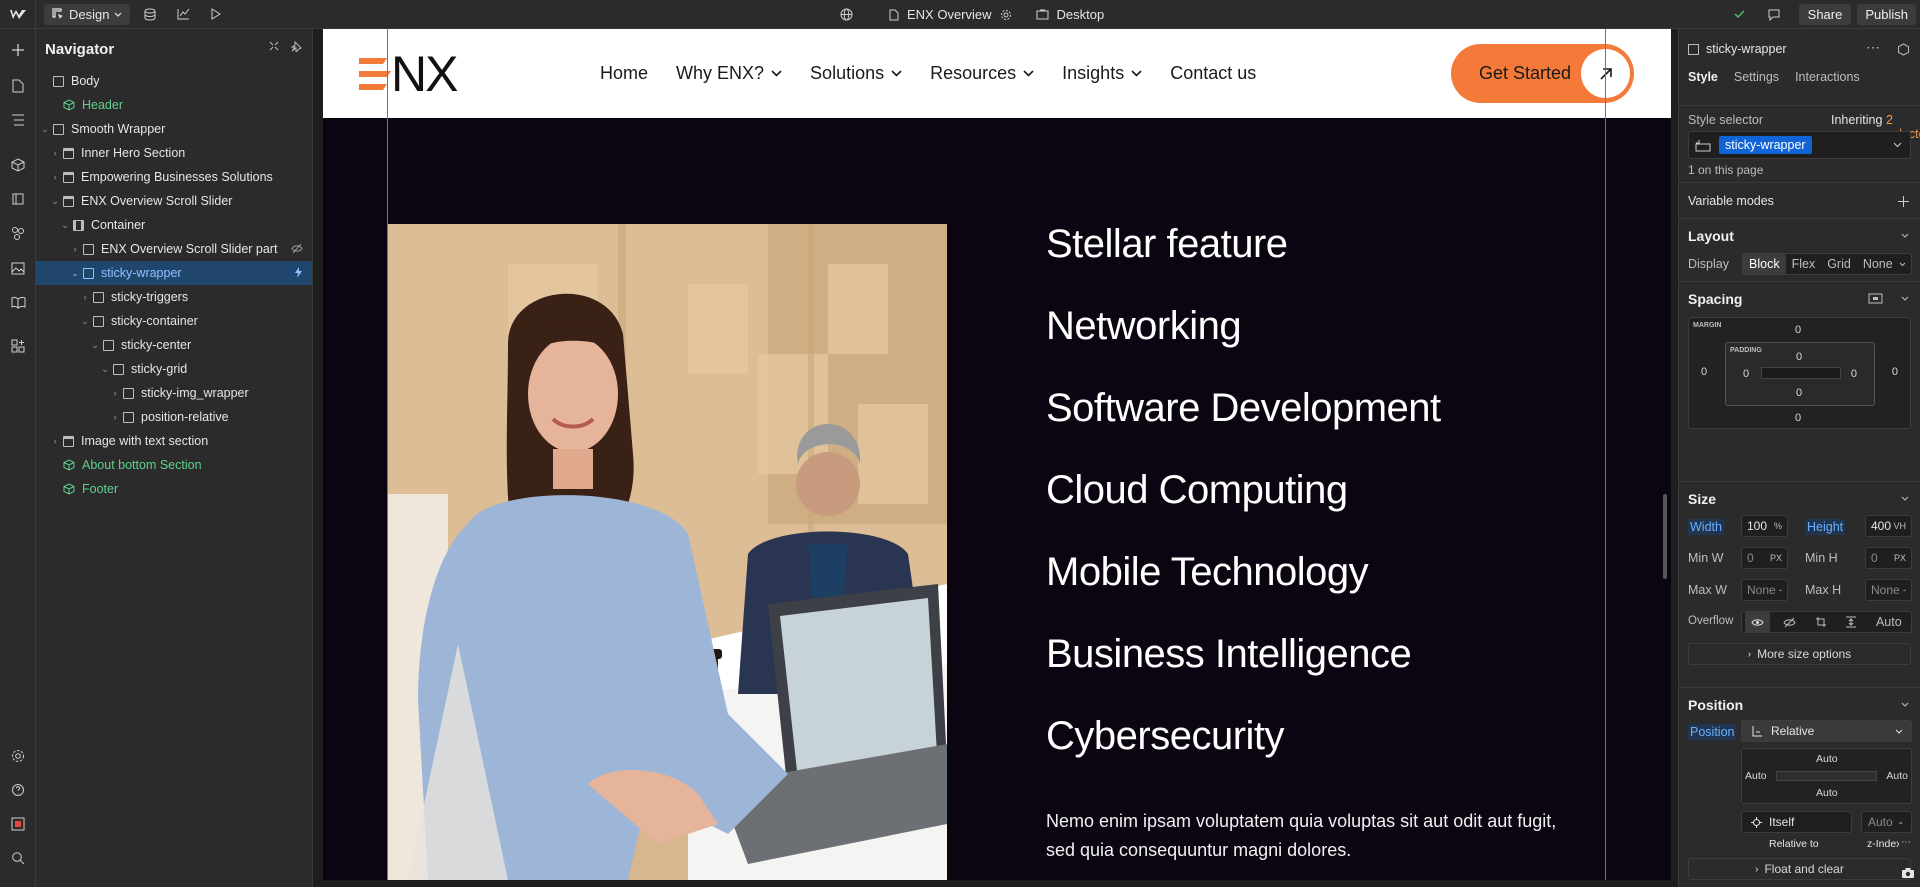  Describe the element at coordinates (1798, 330) in the screenshot. I see `margin-top-value: 0` at that location.